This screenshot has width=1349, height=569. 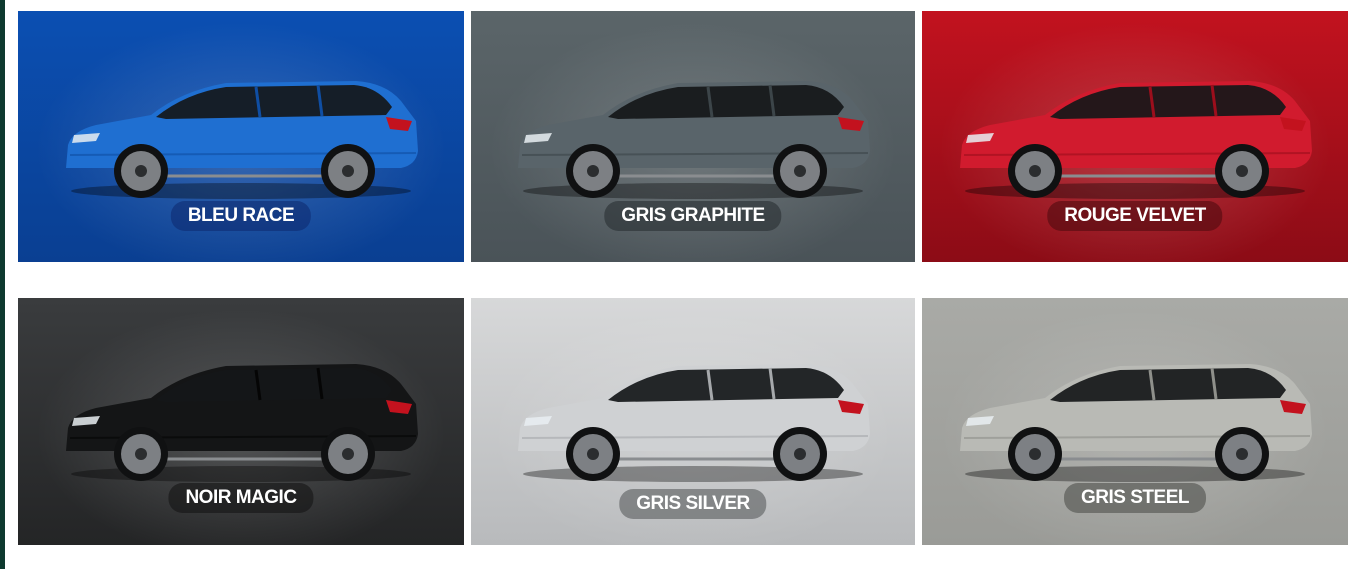 I want to click on color-swatch-rouge-velvet: ROUGE VELVET, so click(x=1135, y=136).